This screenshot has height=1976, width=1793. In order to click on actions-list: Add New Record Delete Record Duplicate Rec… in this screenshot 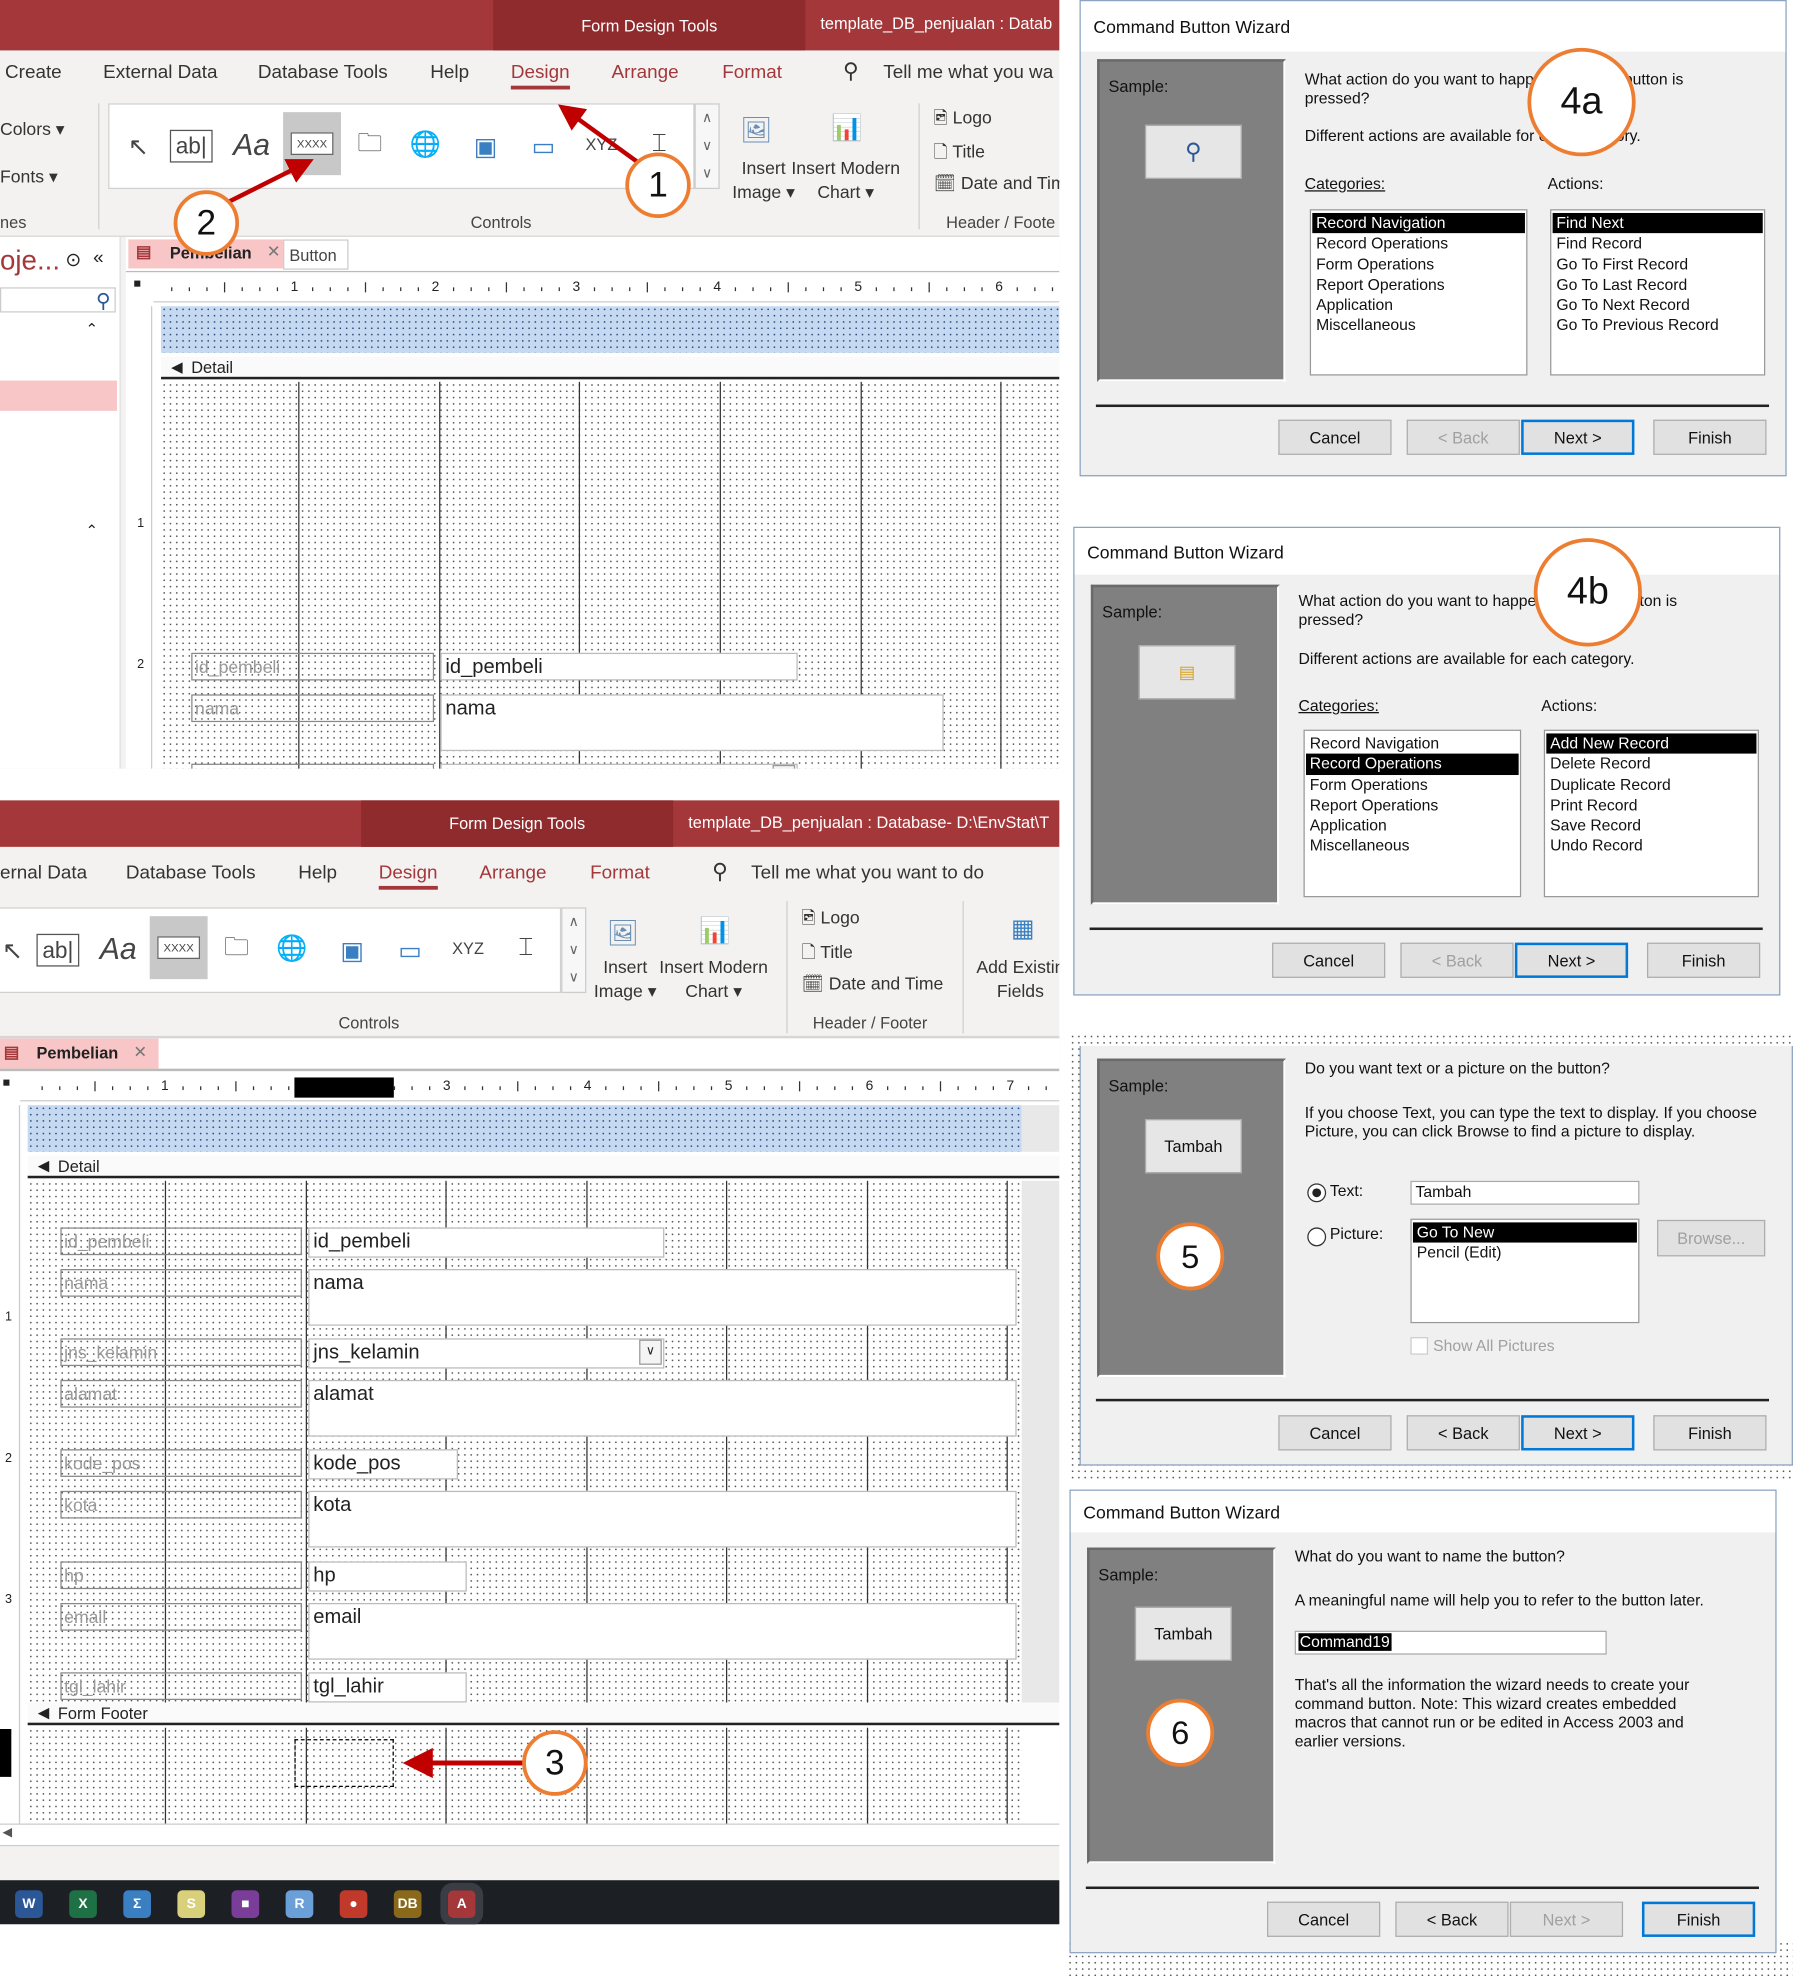, I will do `click(1651, 813)`.